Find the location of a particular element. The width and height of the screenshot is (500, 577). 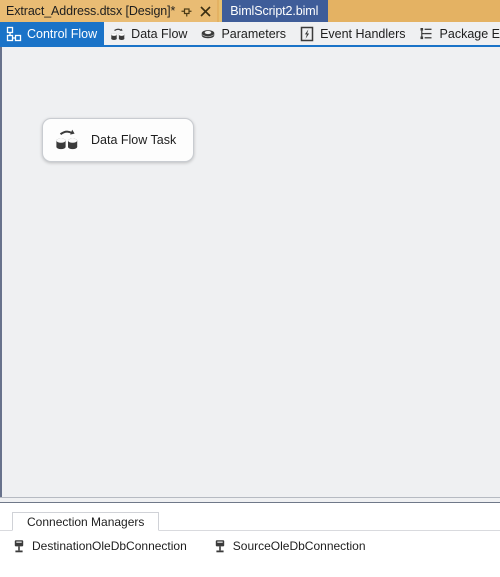

document-tab-bimlscript2: BimlScript2.biml is located at coordinates (274, 11).